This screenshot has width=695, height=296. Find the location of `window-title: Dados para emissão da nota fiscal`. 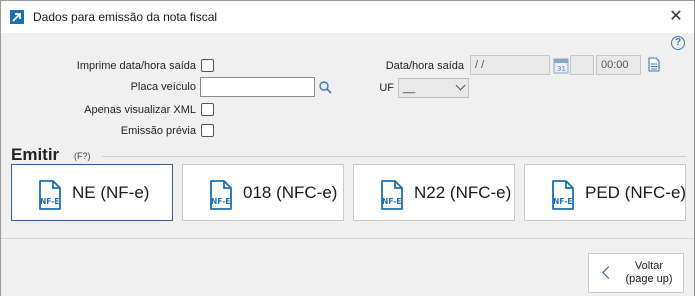

window-title: Dados para emissão da nota fiscal is located at coordinates (125, 17).